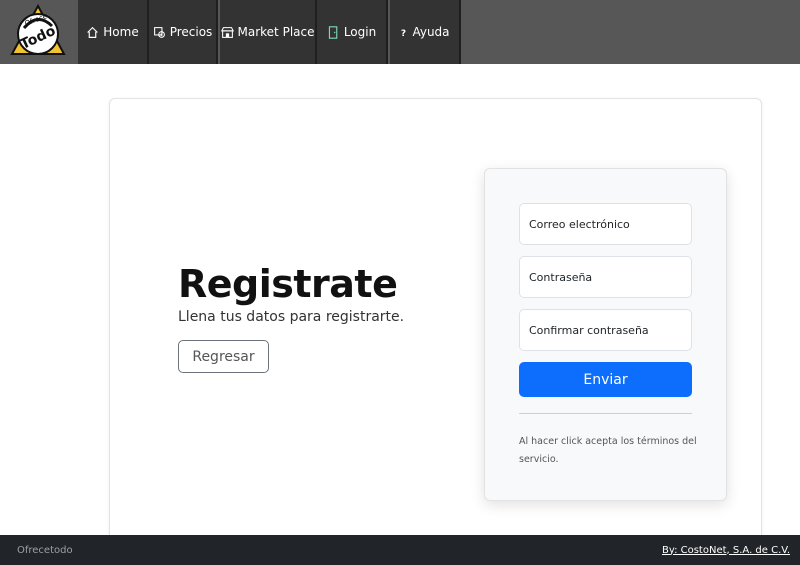 This screenshot has width=800, height=565. Describe the element at coordinates (276, 32) in the screenshot. I see `nav-label-market-place: Market Place` at that location.